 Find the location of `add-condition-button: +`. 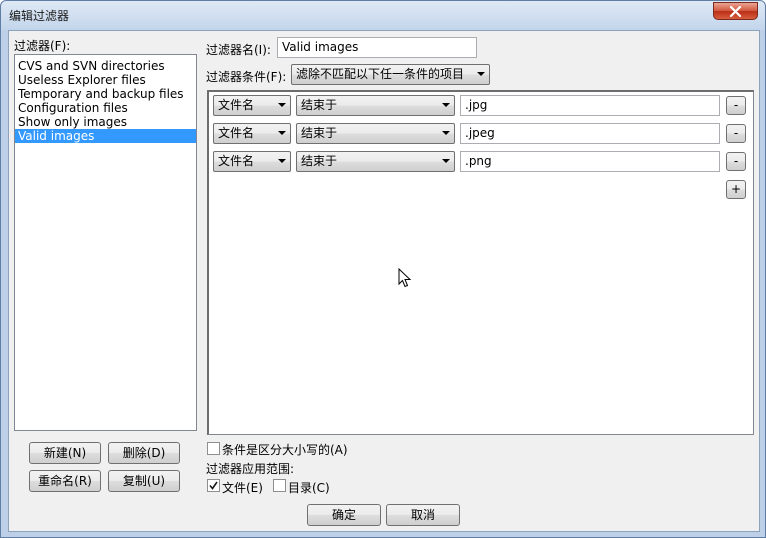

add-condition-button: + is located at coordinates (736, 189).